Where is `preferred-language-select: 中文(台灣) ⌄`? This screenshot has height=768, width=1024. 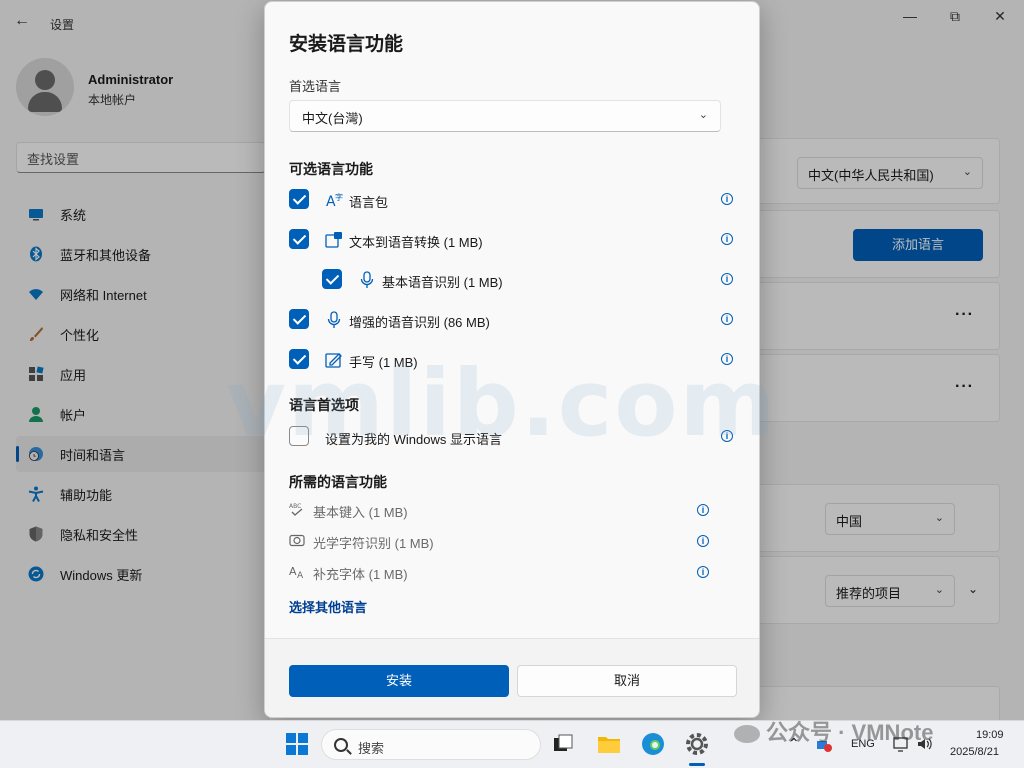
preferred-language-select: 中文(台灣) ⌄ is located at coordinates (505, 116).